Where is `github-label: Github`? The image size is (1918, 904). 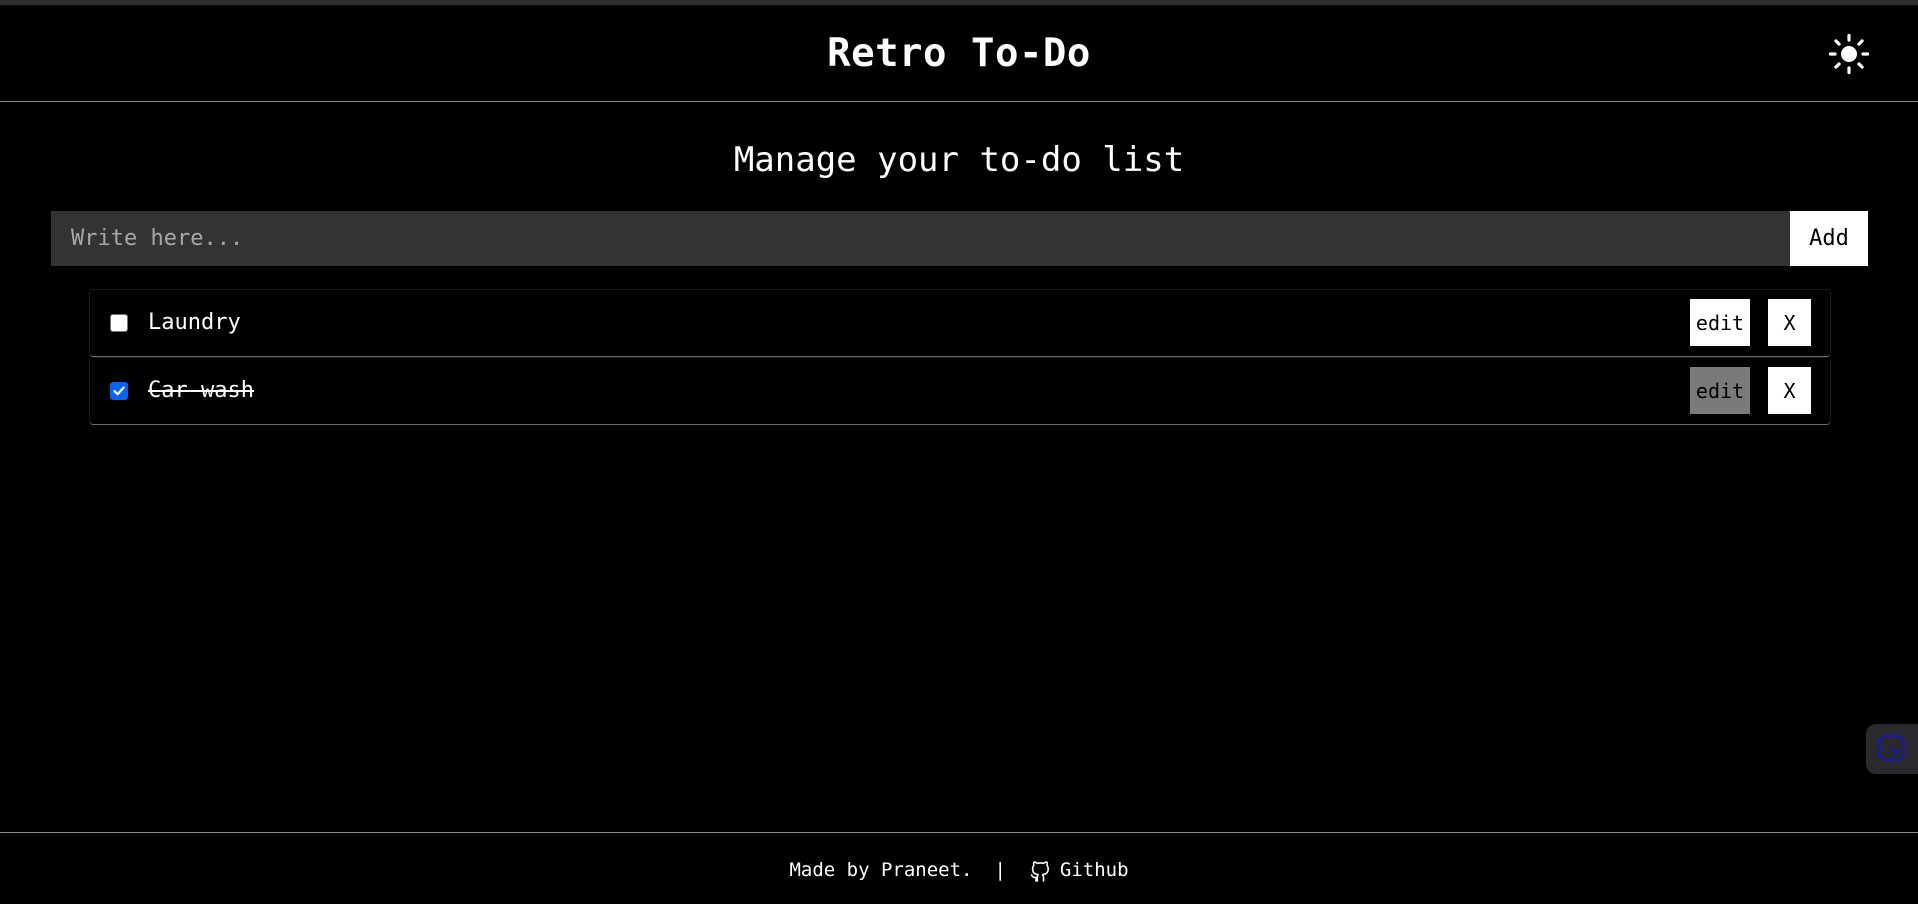 github-label: Github is located at coordinates (1094, 870).